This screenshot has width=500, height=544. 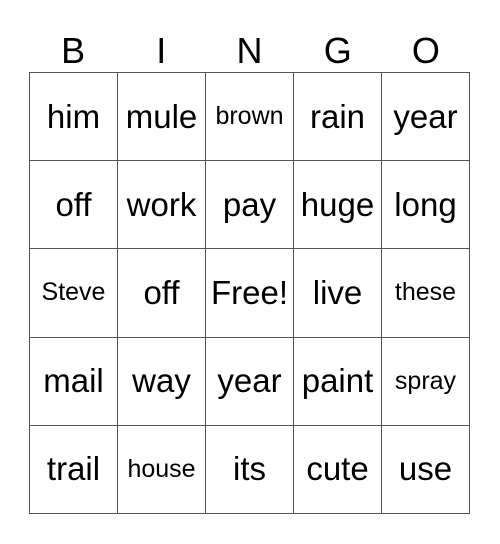 I want to click on bingo-cell: pay, so click(x=250, y=205).